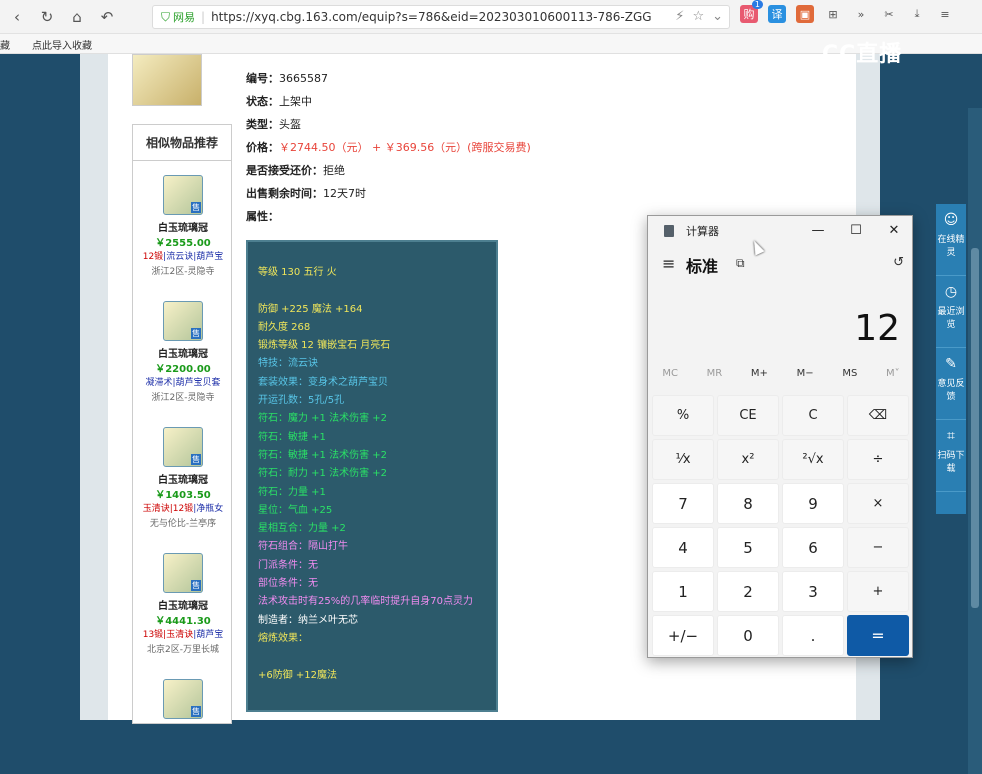  What do you see at coordinates (702, 266) in the screenshot?
I see `calculator-mode: 标准` at bounding box center [702, 266].